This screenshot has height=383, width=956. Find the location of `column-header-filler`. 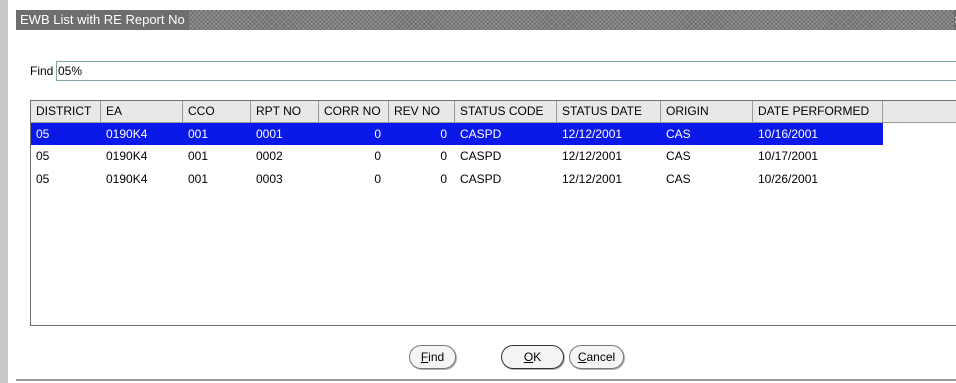

column-header-filler is located at coordinates (919, 112).